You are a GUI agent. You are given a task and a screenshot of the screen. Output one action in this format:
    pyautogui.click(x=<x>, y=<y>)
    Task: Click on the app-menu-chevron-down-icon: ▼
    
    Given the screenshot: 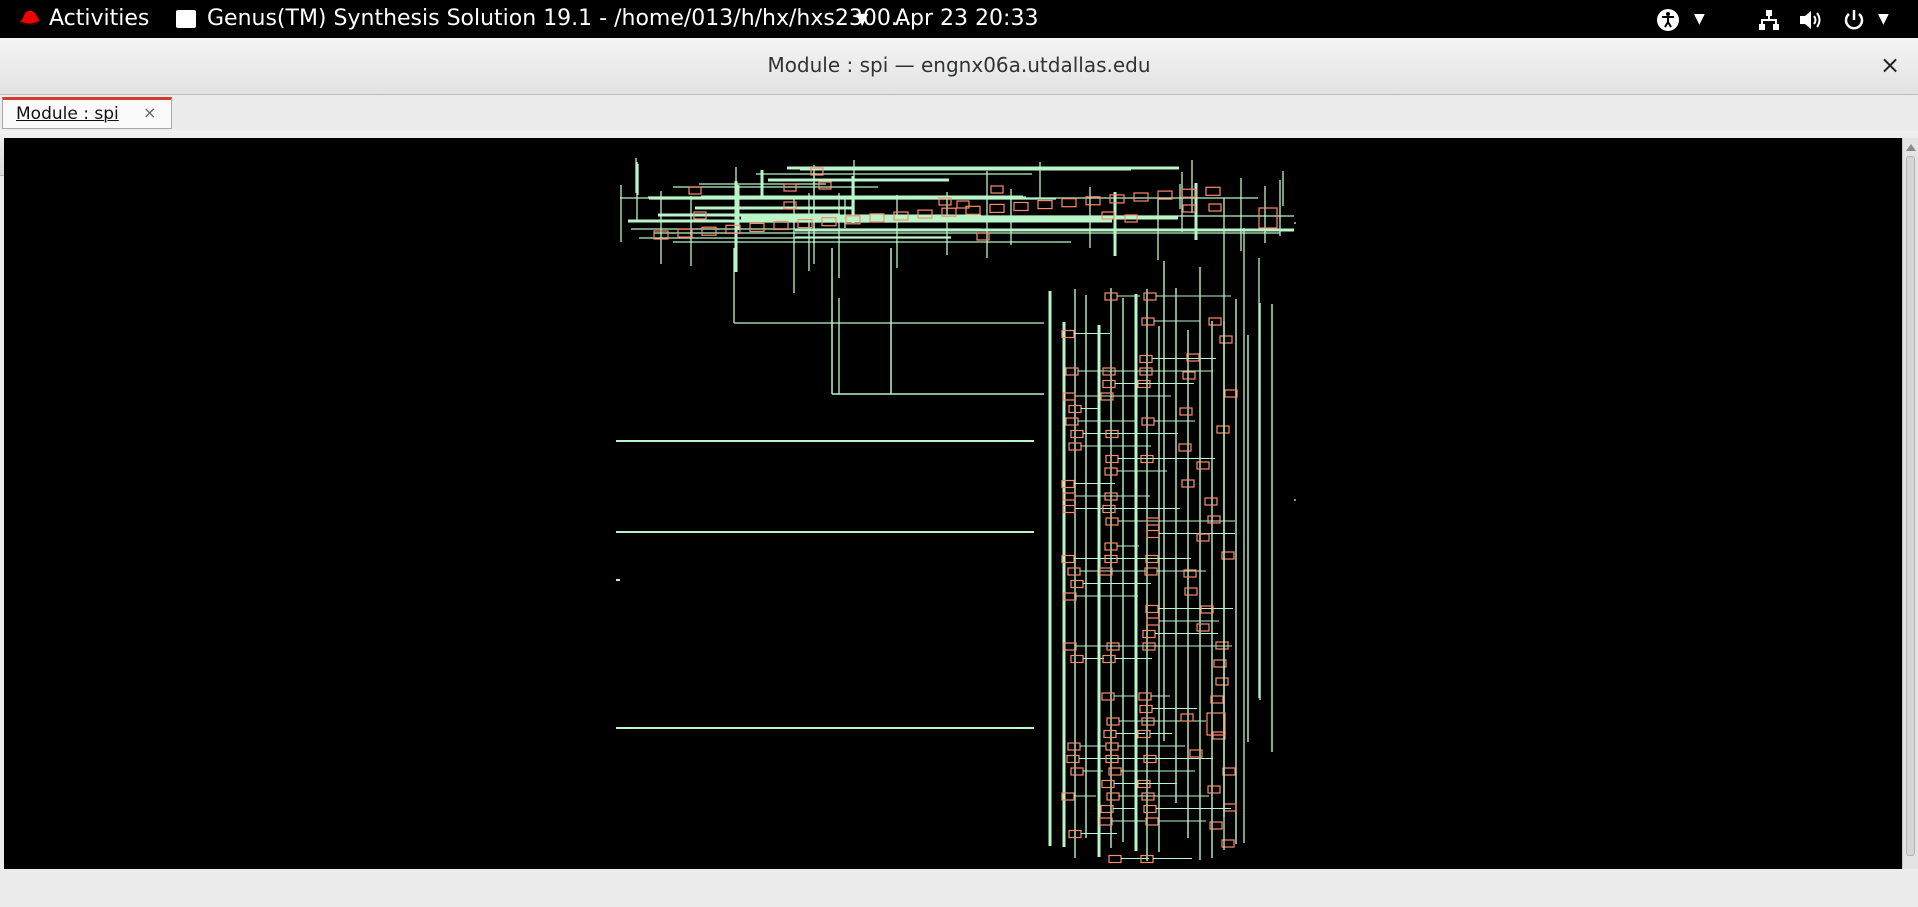 What is the action you would take?
    pyautogui.click(x=862, y=19)
    